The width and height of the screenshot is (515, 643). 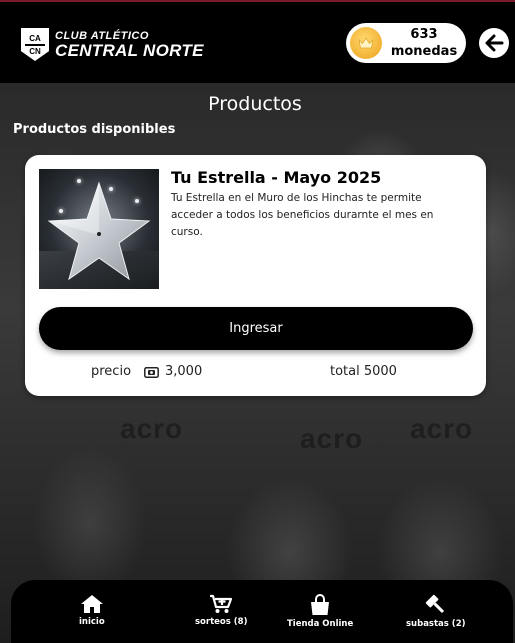 I want to click on nav-item-inicio: inicio, so click(x=92, y=610).